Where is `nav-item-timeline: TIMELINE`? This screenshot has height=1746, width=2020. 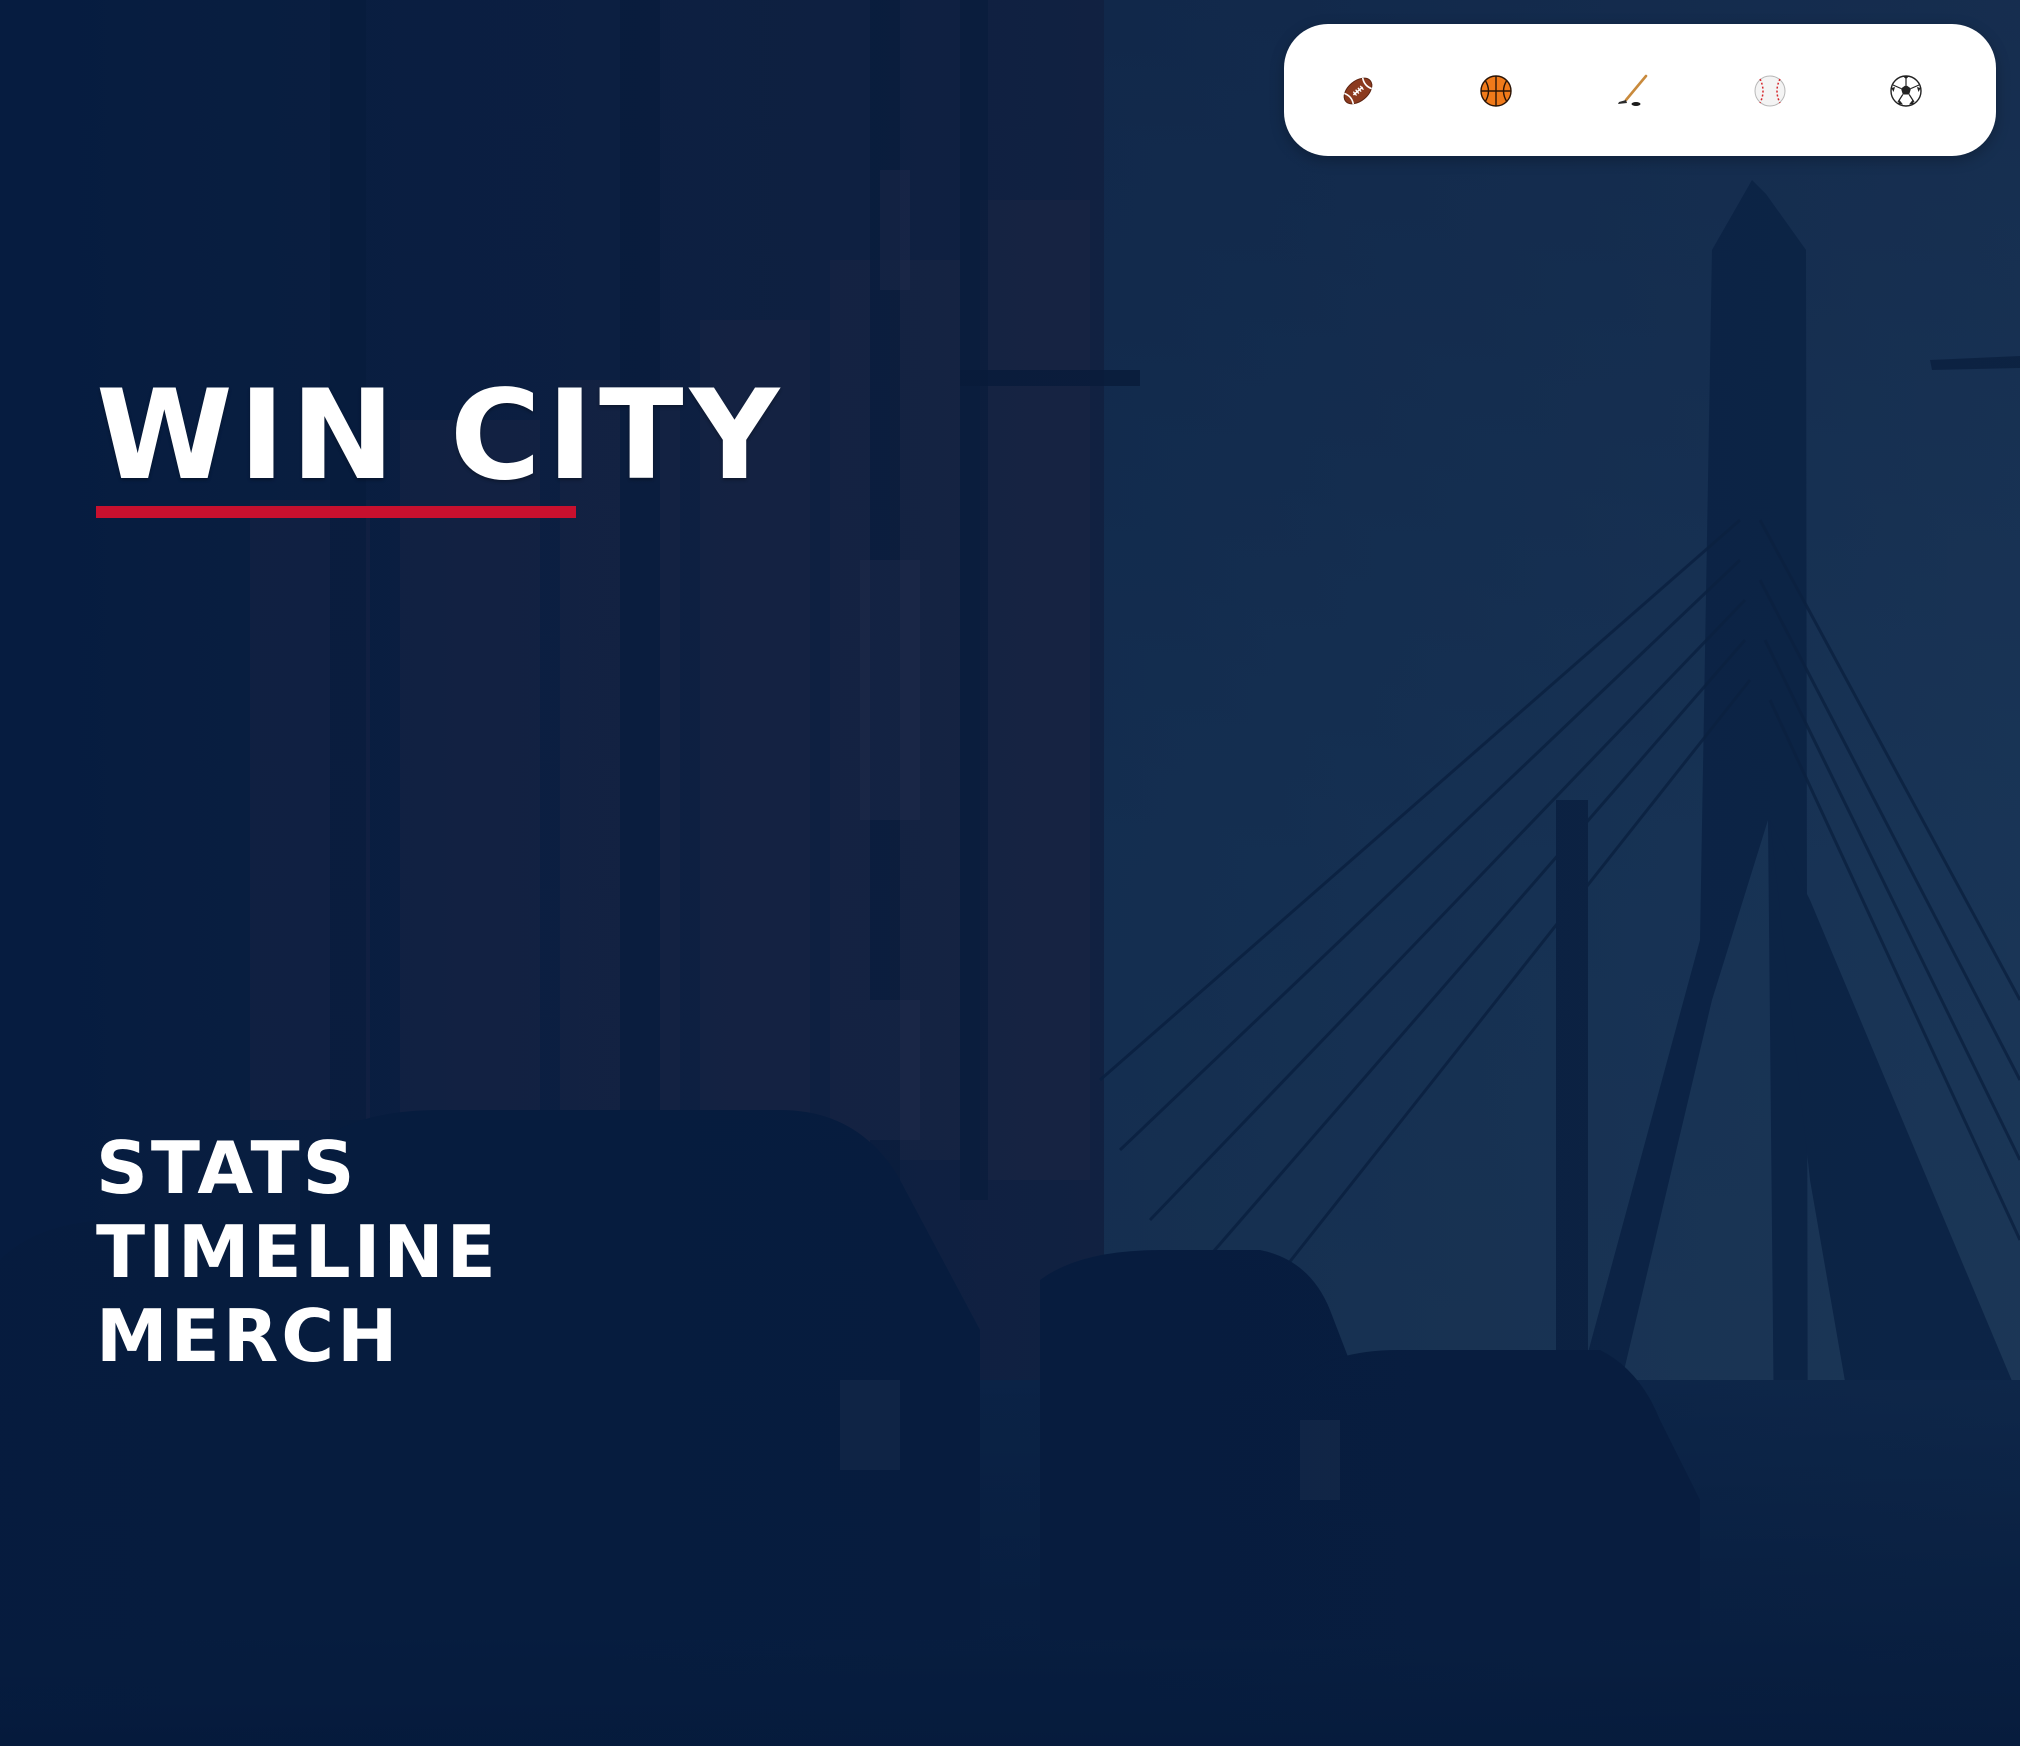
nav-item-timeline: TIMELINE is located at coordinates (297, 1252).